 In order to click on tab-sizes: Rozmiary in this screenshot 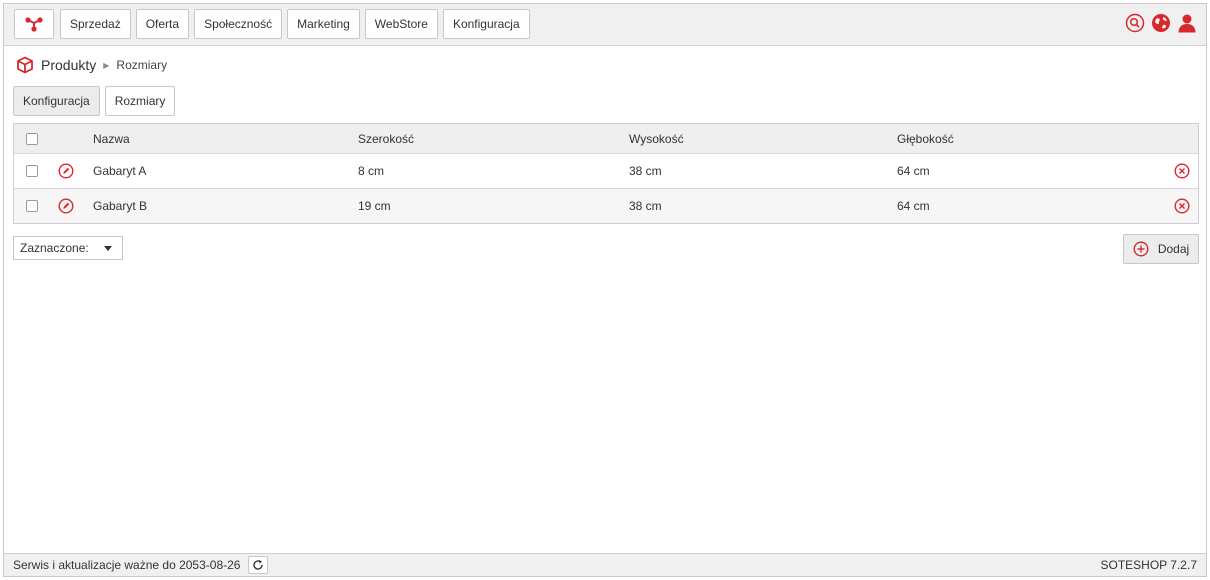, I will do `click(140, 101)`.